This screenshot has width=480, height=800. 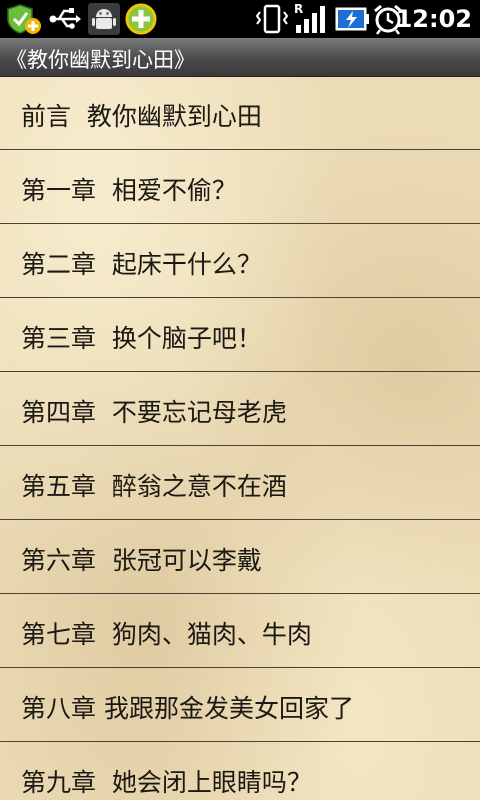 I want to click on chapter-label: 第二章 起床干什么？, so click(x=141, y=264).